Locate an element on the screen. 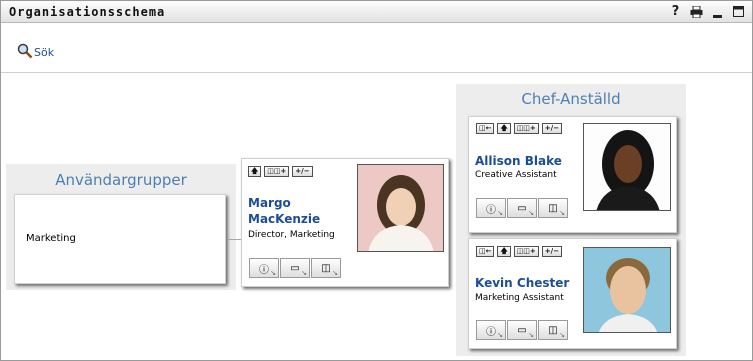  search-label: Sök is located at coordinates (44, 52).